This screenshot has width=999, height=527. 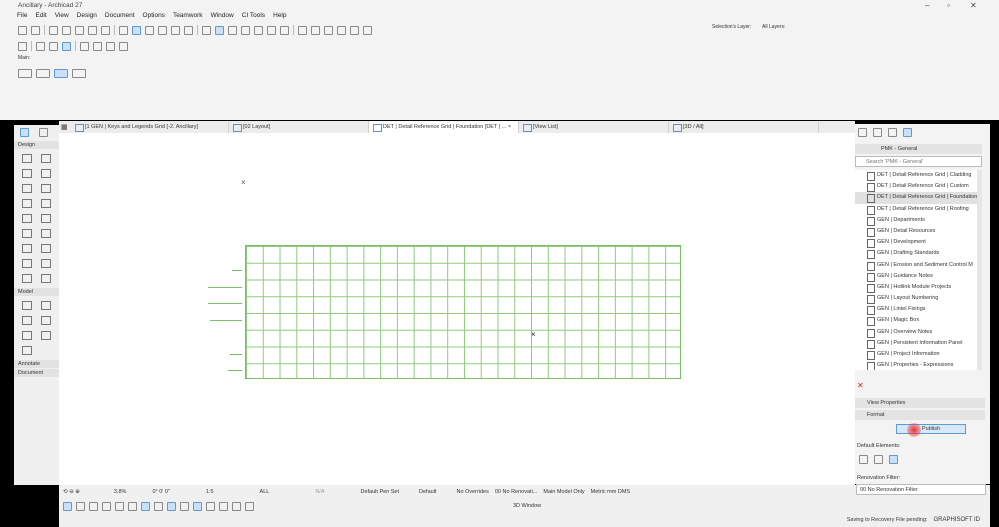 What do you see at coordinates (206, 30) in the screenshot?
I see `favorites-icon` at bounding box center [206, 30].